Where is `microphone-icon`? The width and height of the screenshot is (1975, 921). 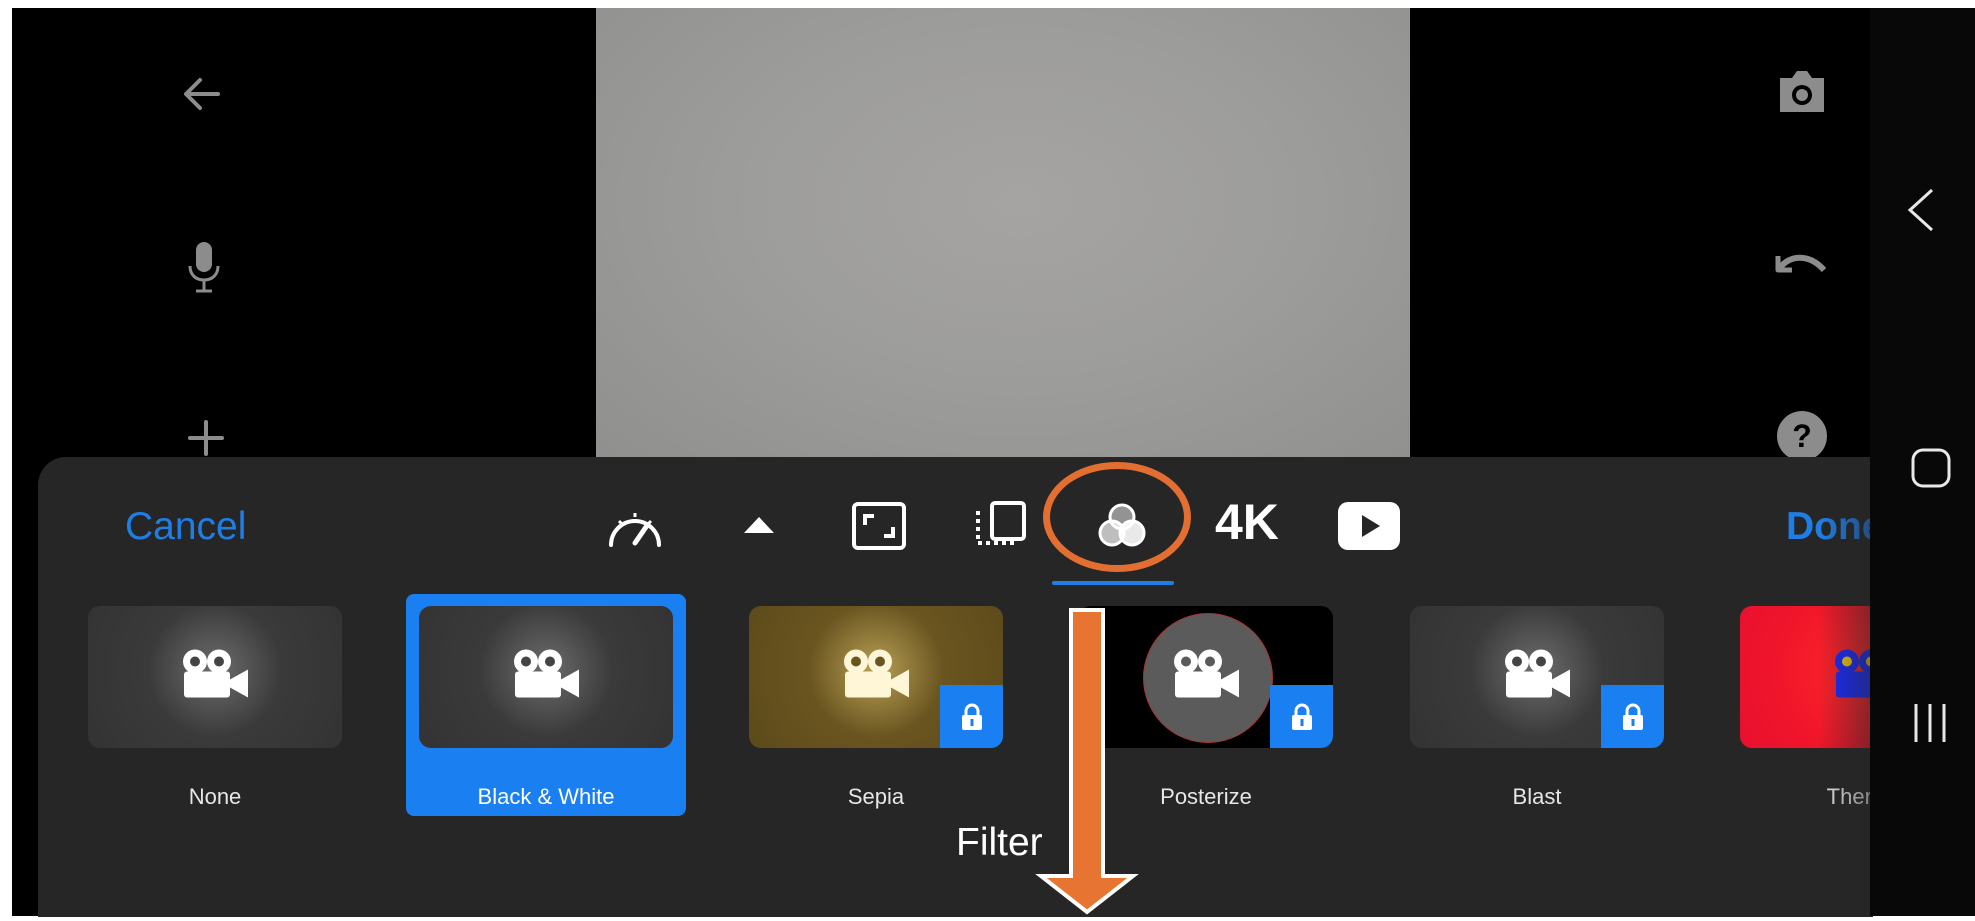
microphone-icon is located at coordinates (204, 270).